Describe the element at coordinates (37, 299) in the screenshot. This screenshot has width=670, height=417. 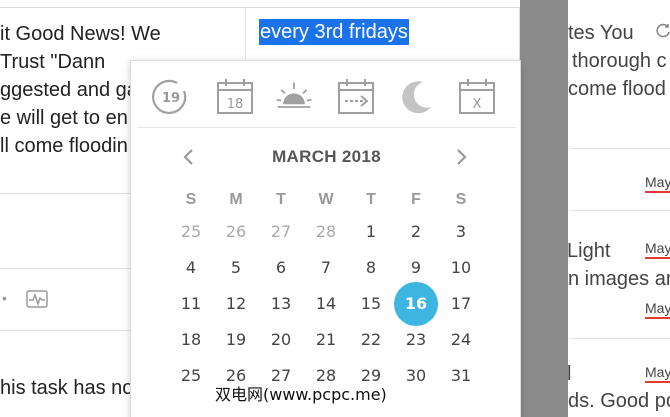
I see `activity-icon` at that location.